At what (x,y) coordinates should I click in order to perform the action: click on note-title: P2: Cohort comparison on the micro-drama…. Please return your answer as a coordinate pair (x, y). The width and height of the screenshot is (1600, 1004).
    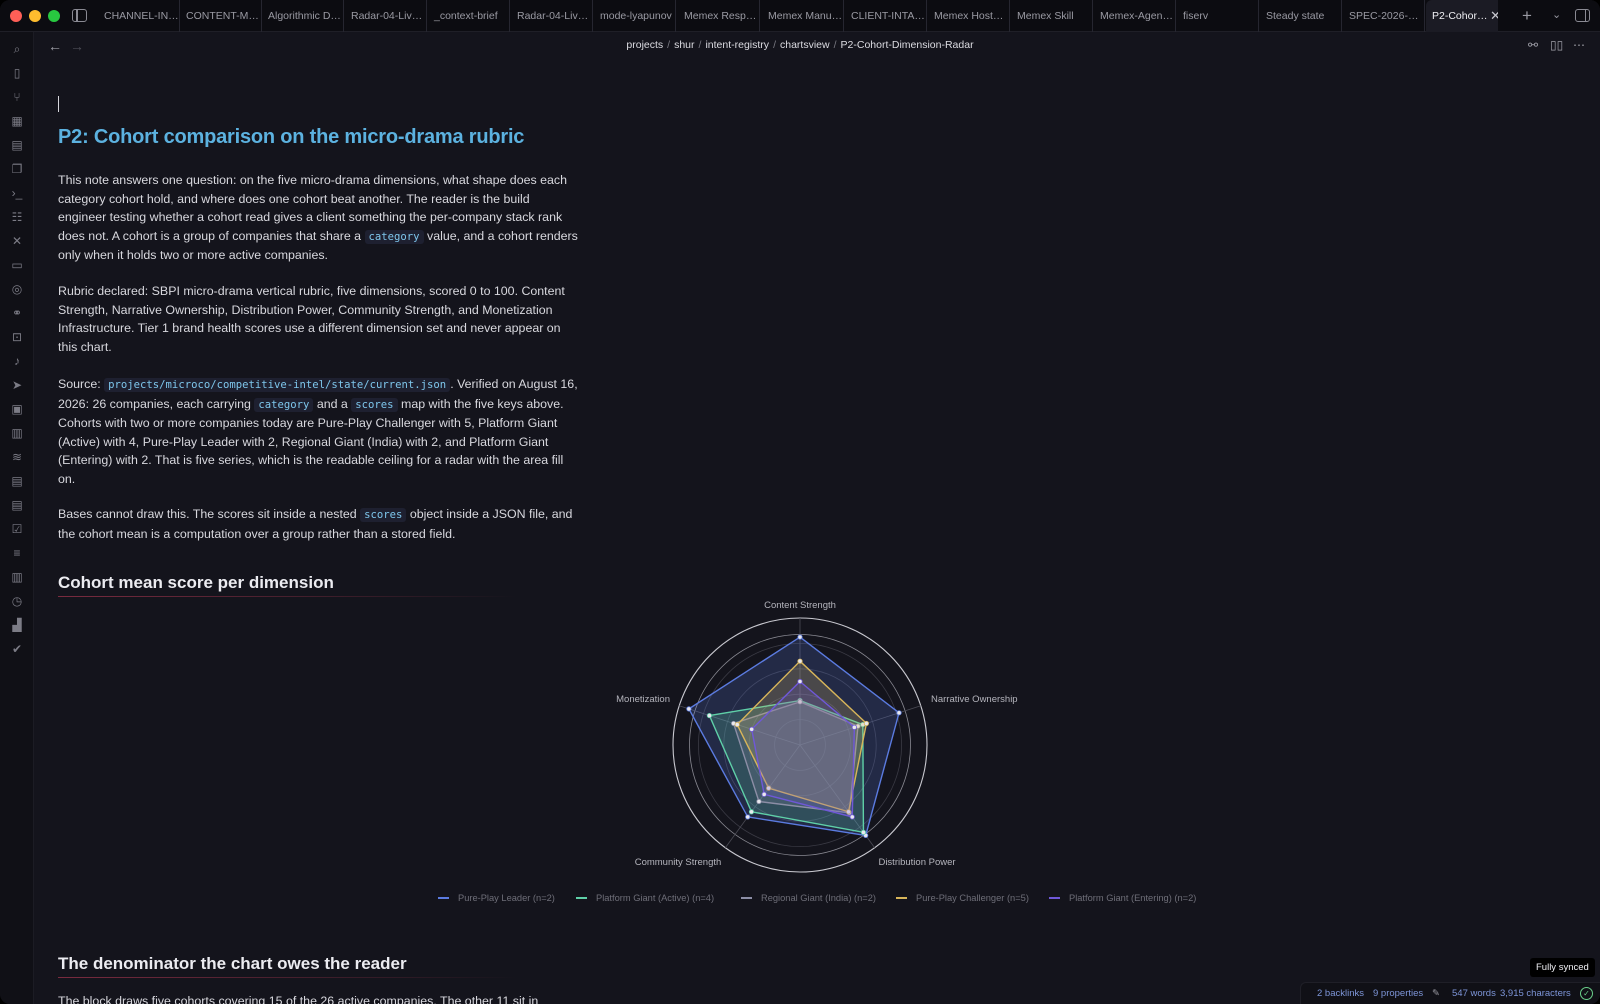
    Looking at the image, I should click on (291, 137).